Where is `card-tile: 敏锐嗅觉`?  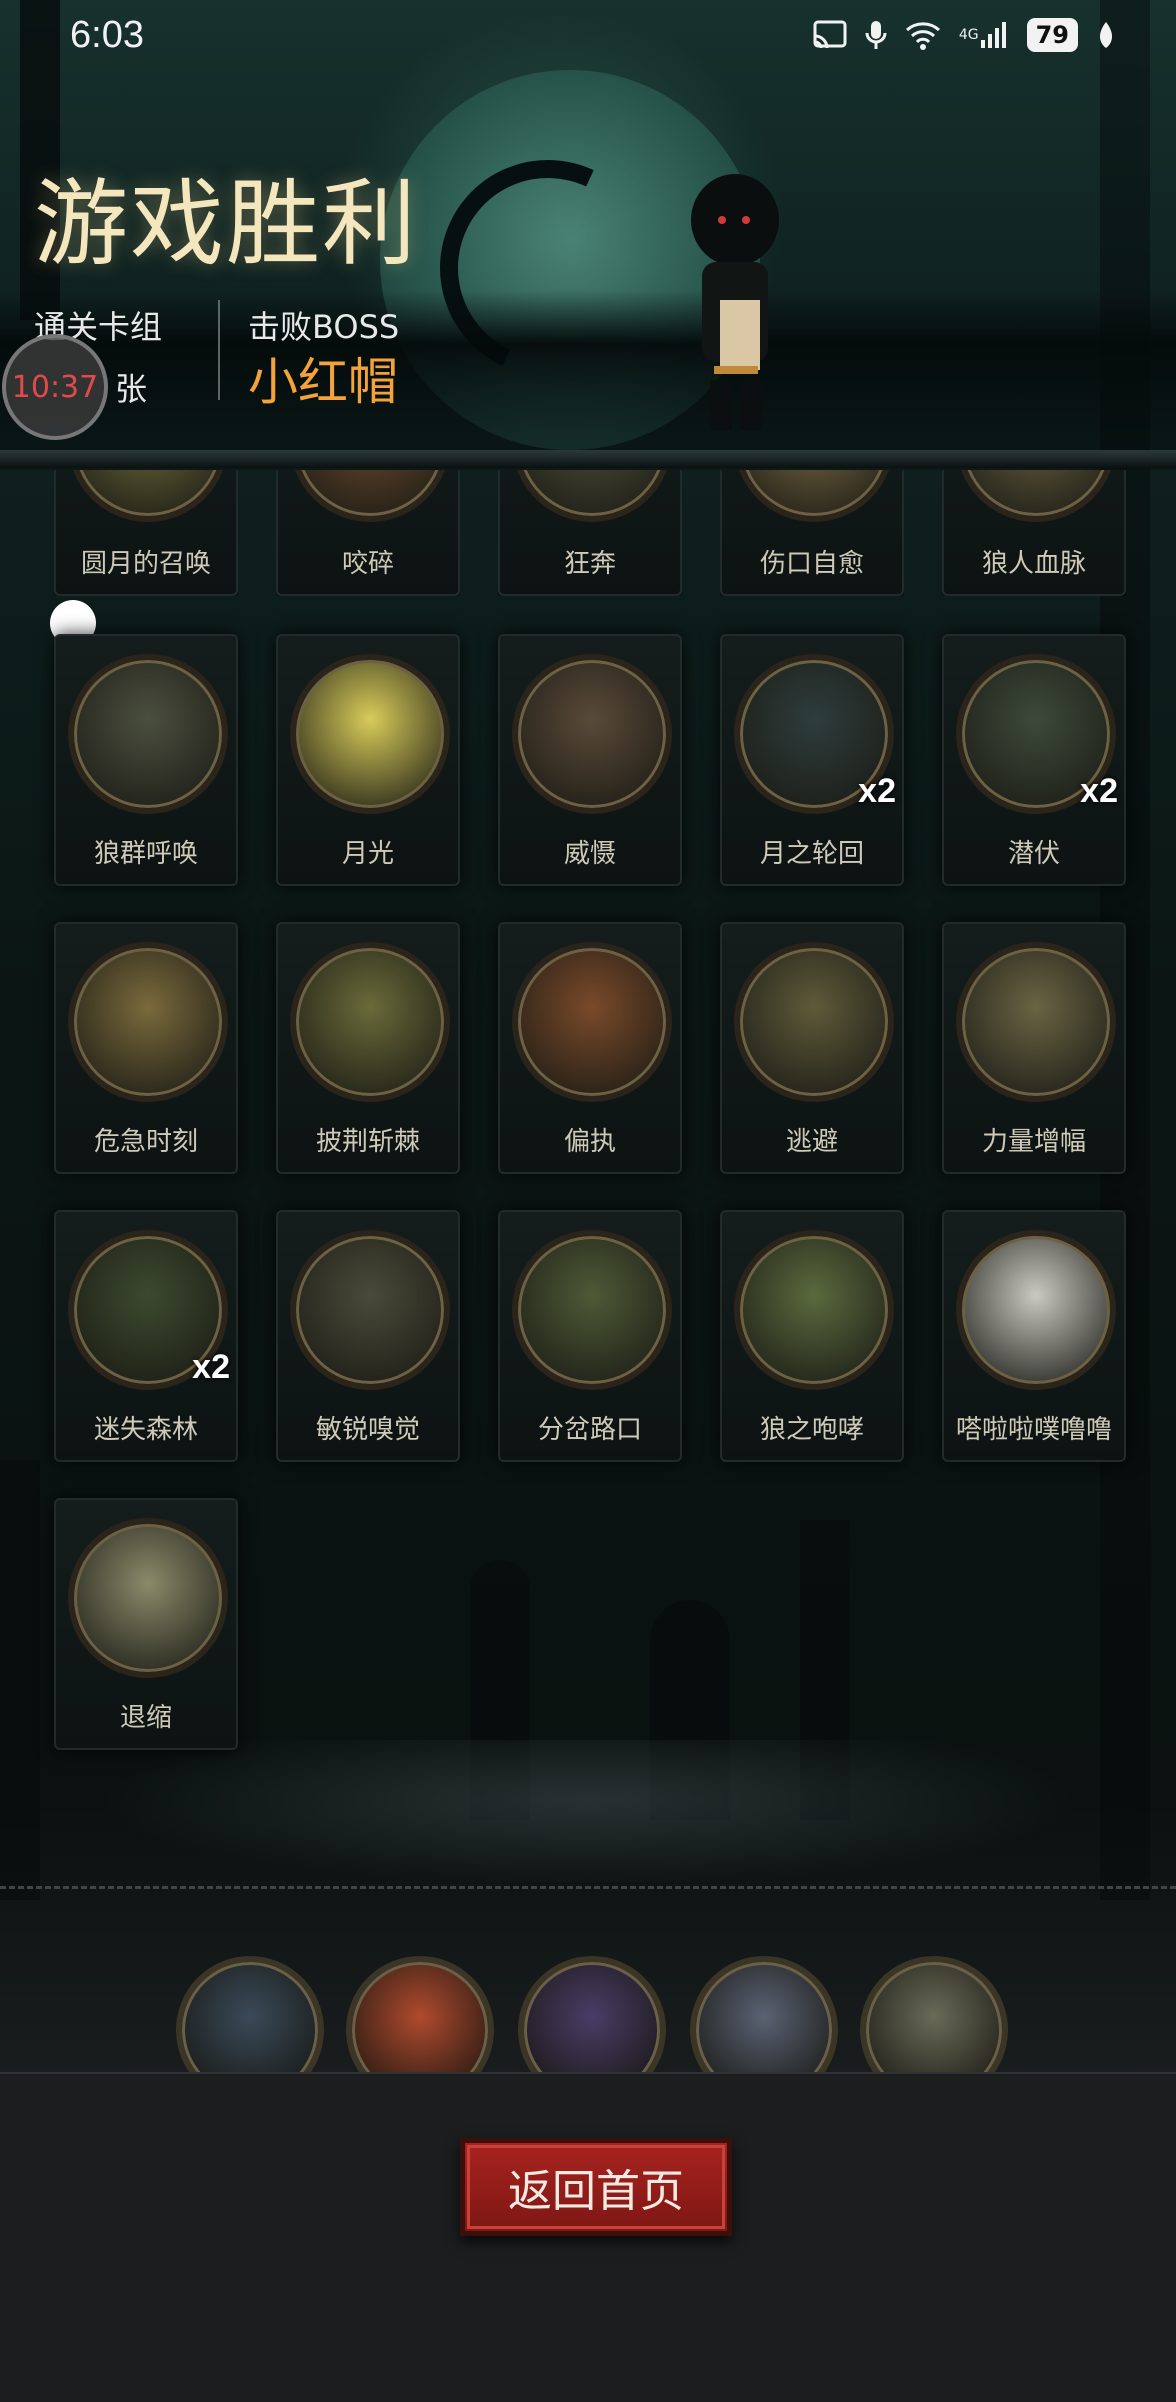 card-tile: 敏锐嗅觉 is located at coordinates (368, 1336).